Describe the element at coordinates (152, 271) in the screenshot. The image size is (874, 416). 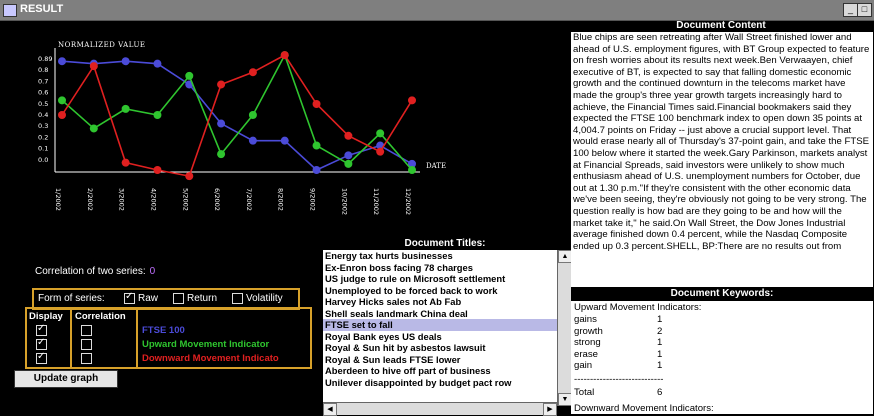
I see `correlation-value: 0` at that location.